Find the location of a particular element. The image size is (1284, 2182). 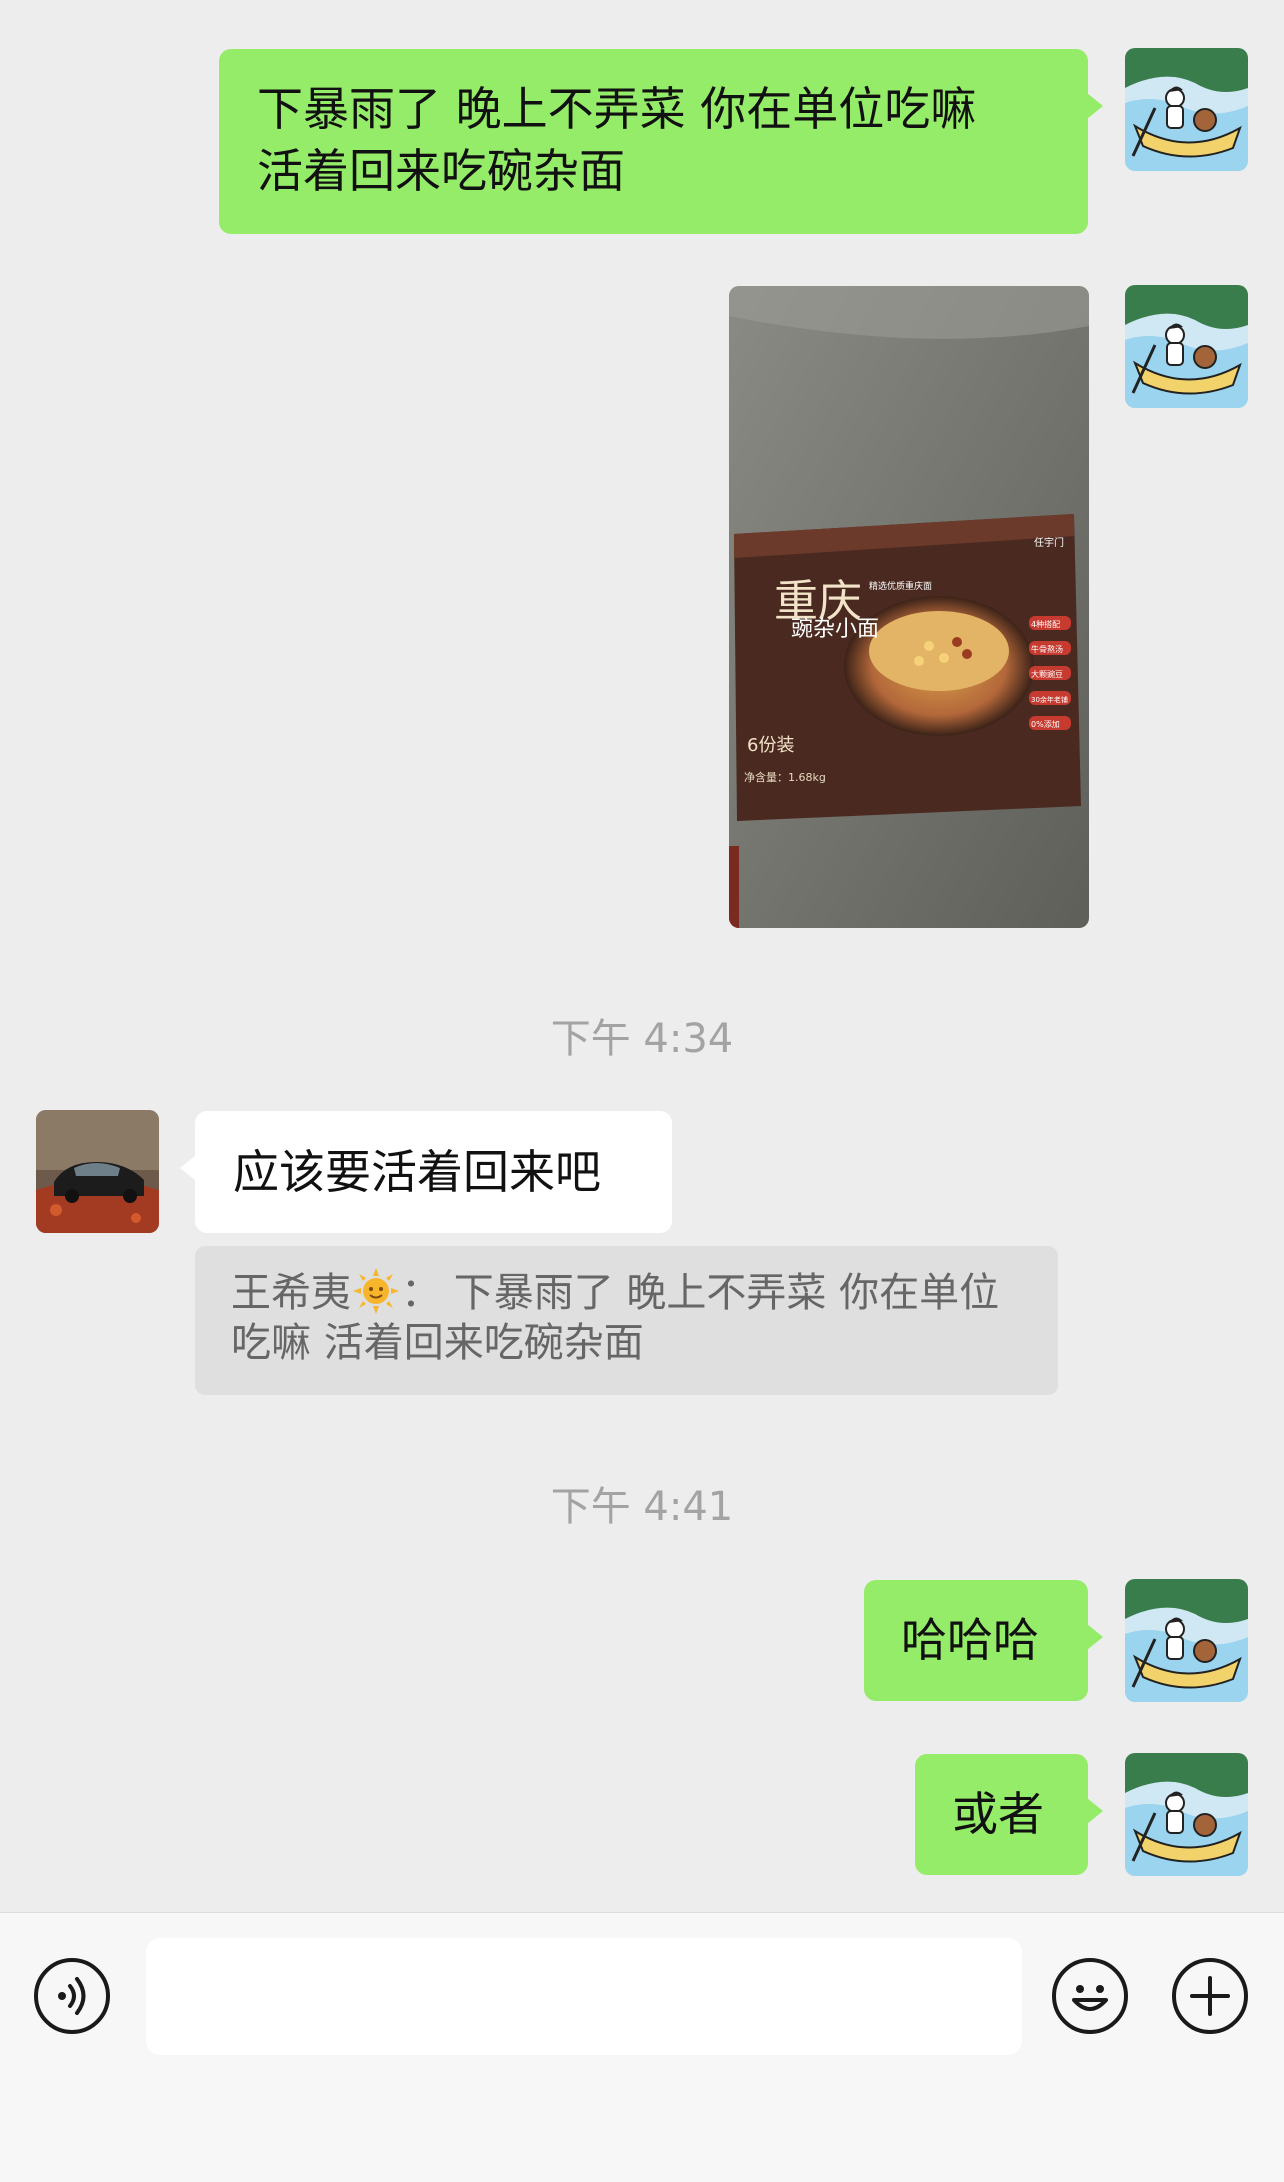

photo-feature: 30余年老铺 is located at coordinates (1049, 699).